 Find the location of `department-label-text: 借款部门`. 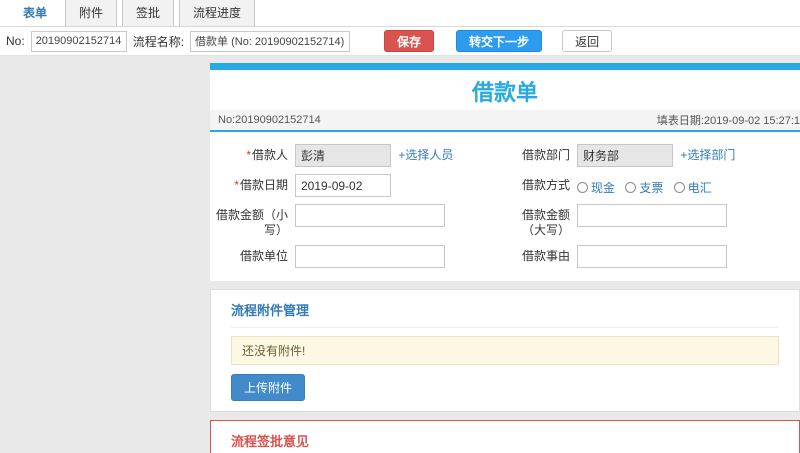

department-label-text: 借款部门 is located at coordinates (545, 155).